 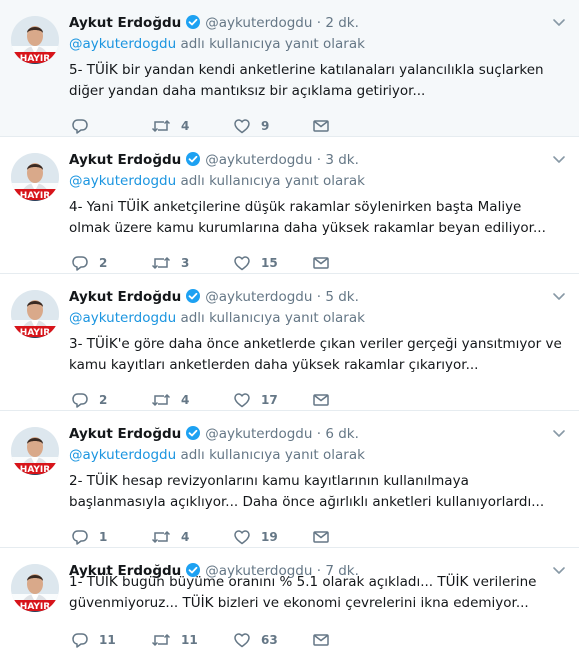 I want to click on like-button: 63, so click(x=255, y=640).